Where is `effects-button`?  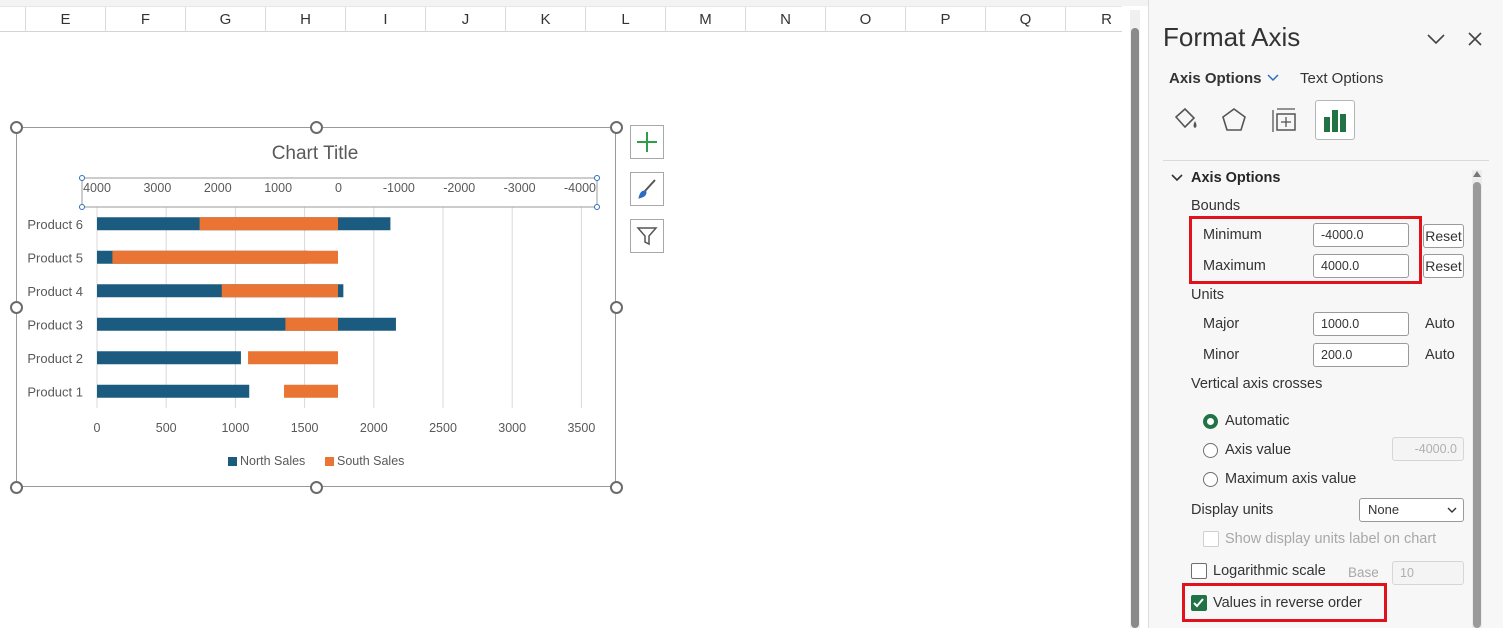 effects-button is located at coordinates (1234, 120).